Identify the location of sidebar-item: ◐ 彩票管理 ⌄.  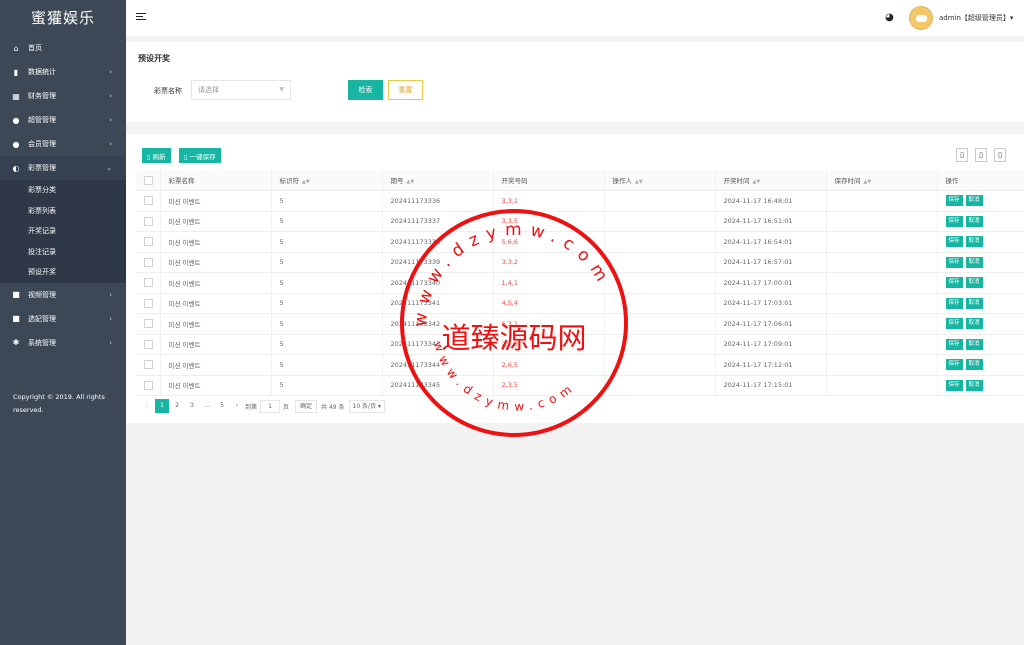
(63, 168).